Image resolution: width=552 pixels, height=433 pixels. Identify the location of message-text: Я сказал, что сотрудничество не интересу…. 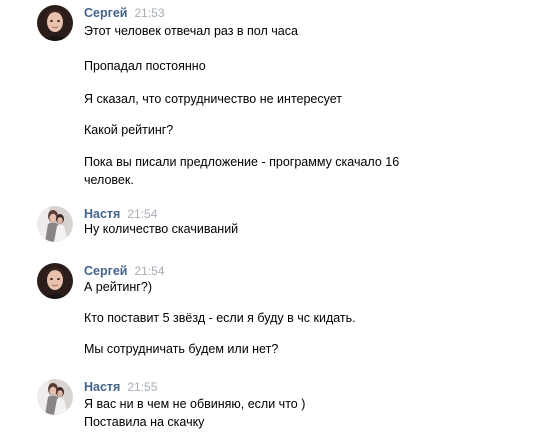
(213, 99).